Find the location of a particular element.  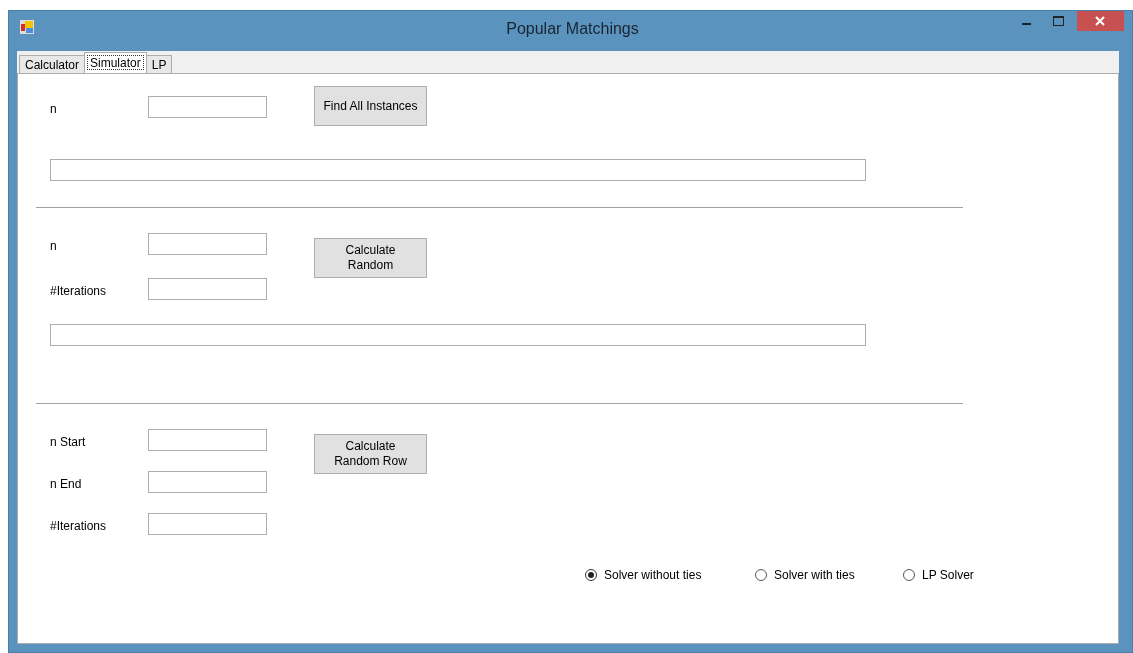

close-button is located at coordinates (1100, 21).